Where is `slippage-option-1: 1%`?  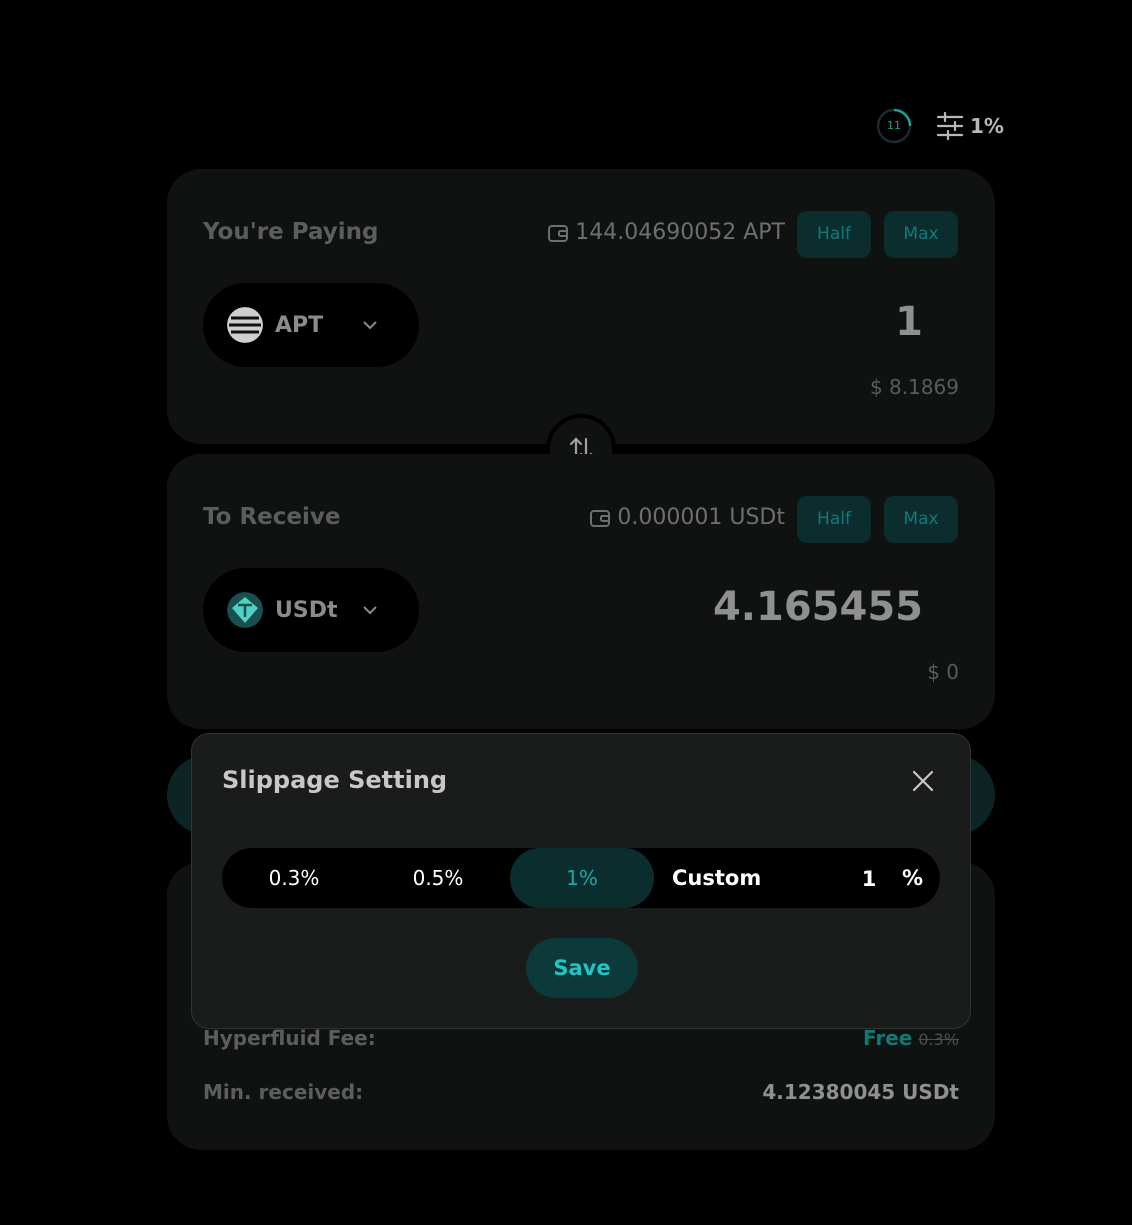
slippage-option-1: 1% is located at coordinates (582, 878).